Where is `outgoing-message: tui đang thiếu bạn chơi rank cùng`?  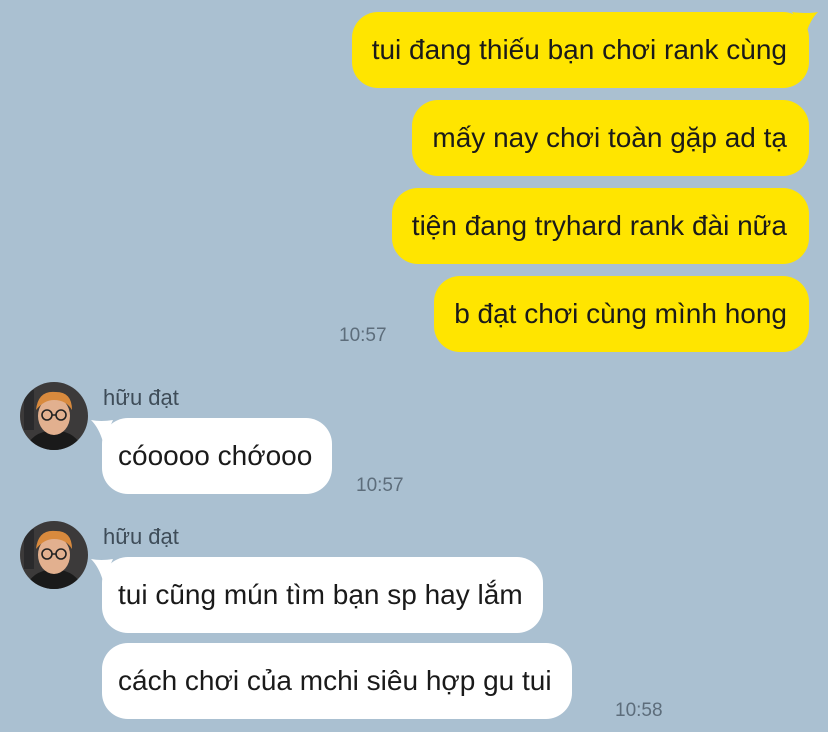
outgoing-message: tui đang thiếu bạn chơi rank cùng is located at coordinates (580, 50).